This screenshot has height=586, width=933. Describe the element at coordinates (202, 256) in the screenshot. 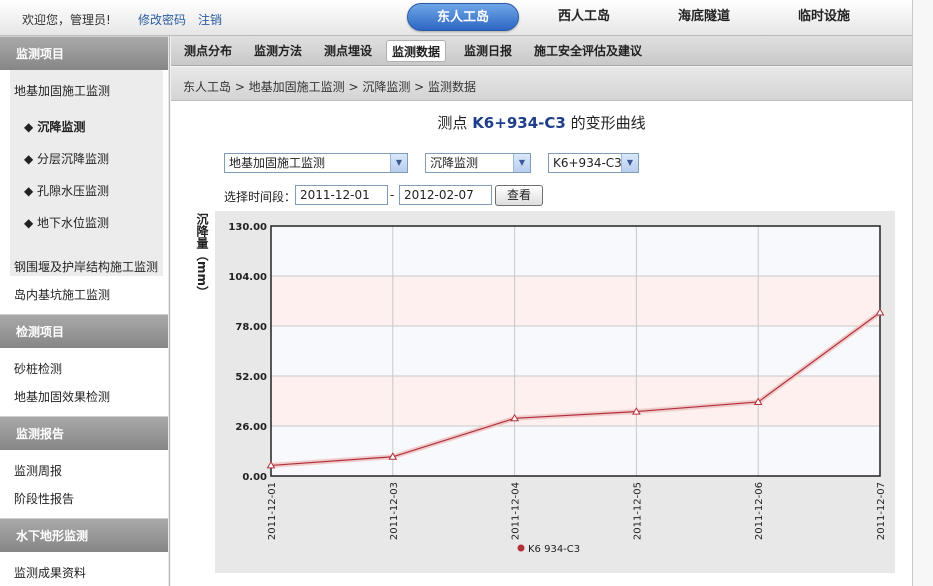

I see `y-axis-label: 沉降量（mm）` at that location.